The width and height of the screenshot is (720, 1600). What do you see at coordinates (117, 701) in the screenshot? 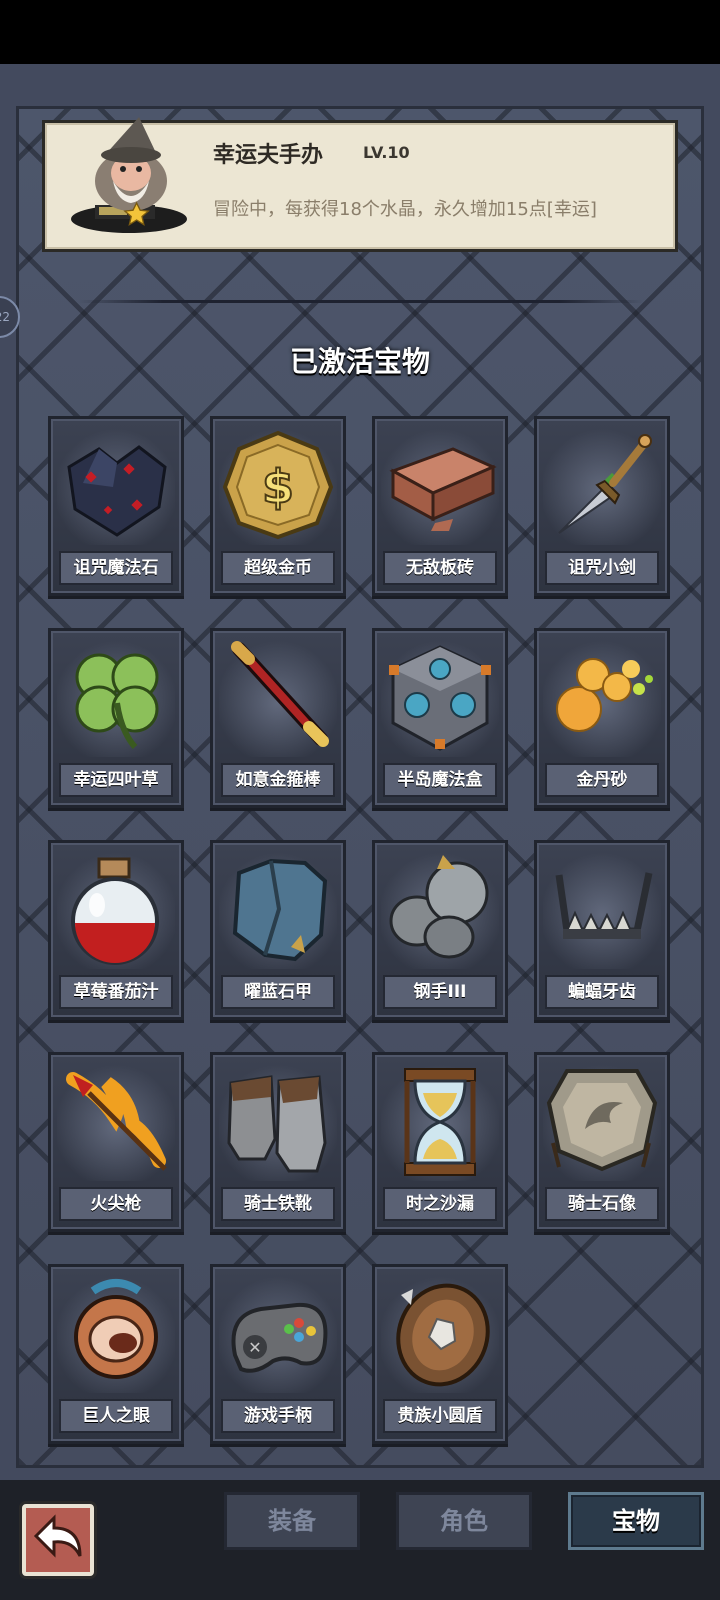
I see `clover-icon` at bounding box center [117, 701].